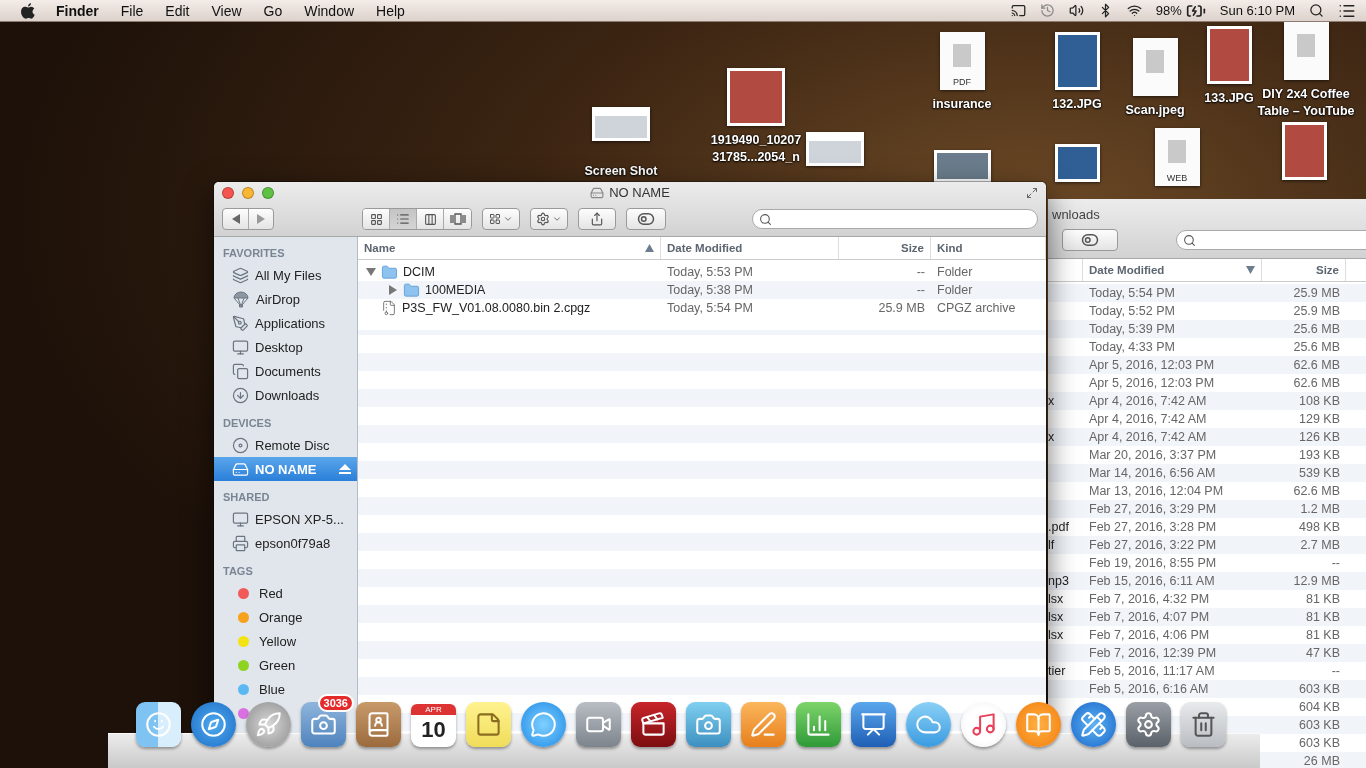 This screenshot has width=1366, height=768. I want to click on sidebar-item: Orange, so click(285, 617).